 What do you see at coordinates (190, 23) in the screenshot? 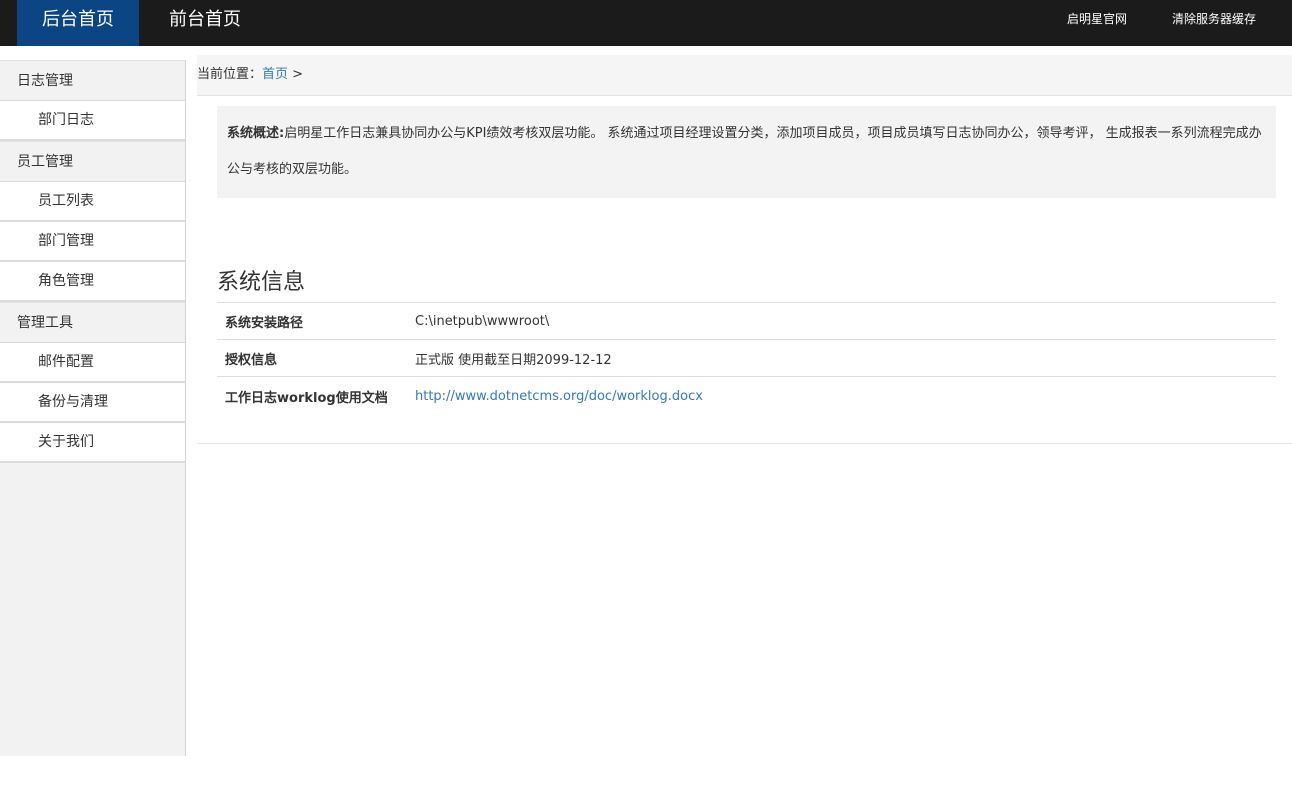
I see `tab-front-home: 前台首页` at bounding box center [190, 23].